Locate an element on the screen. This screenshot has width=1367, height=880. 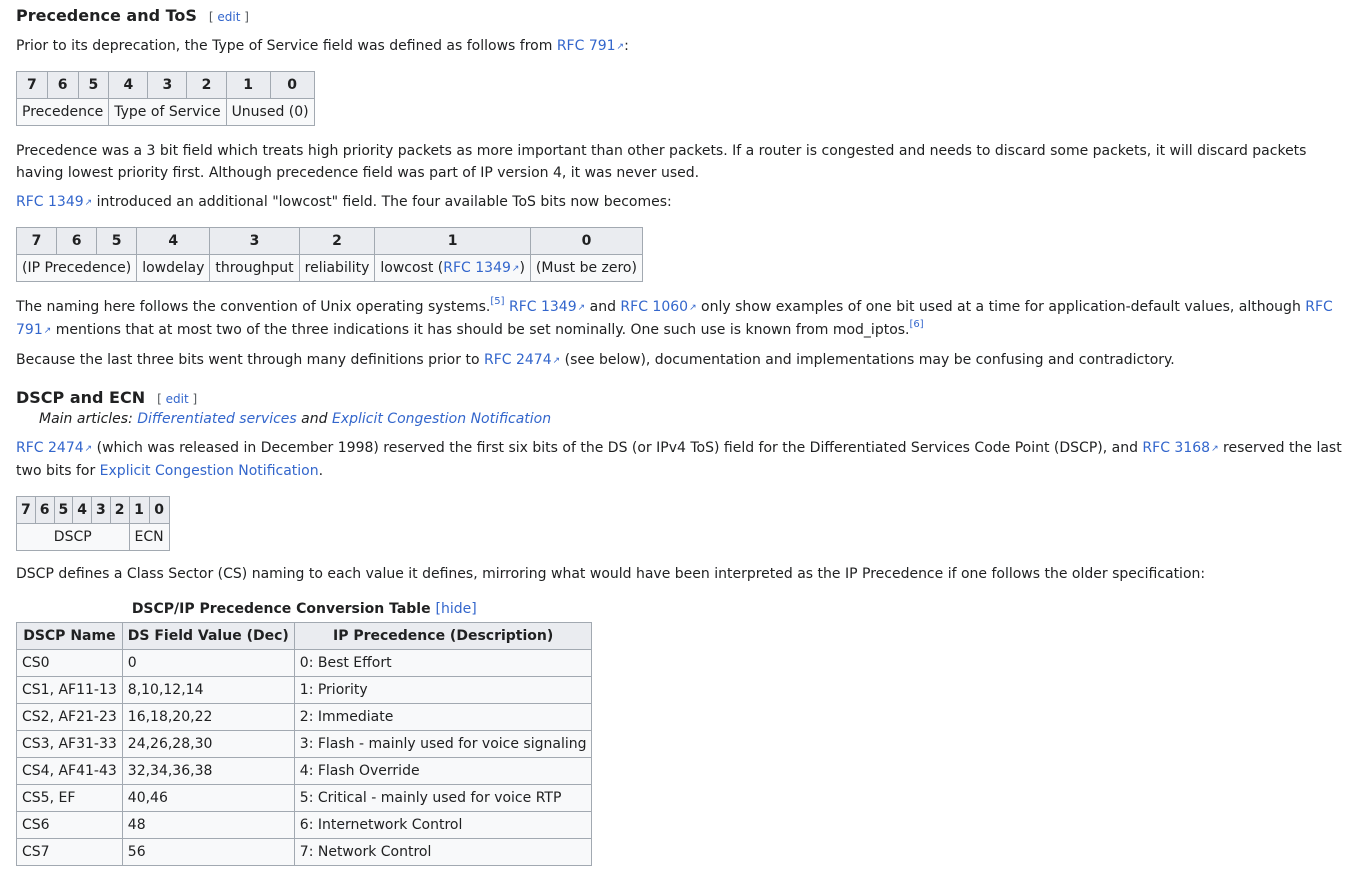
cell-dscp-name: CS2, AF21-23 is located at coordinates (69, 717).